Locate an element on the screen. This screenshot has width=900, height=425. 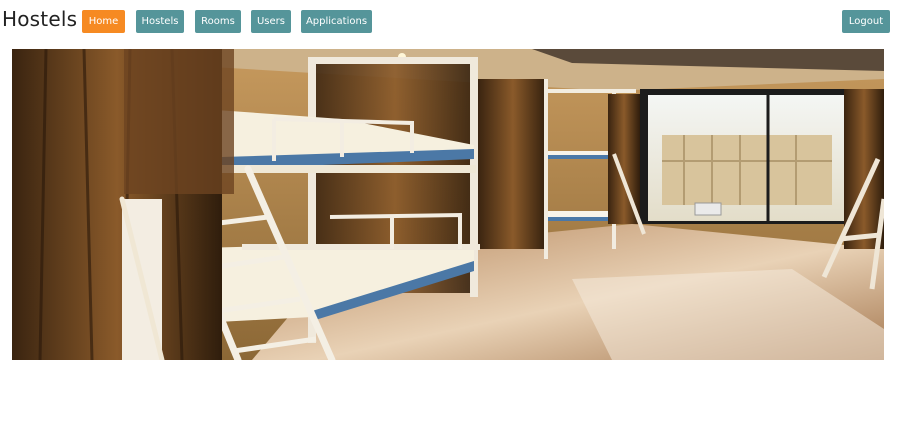
nav-users-button: Users is located at coordinates (271, 21).